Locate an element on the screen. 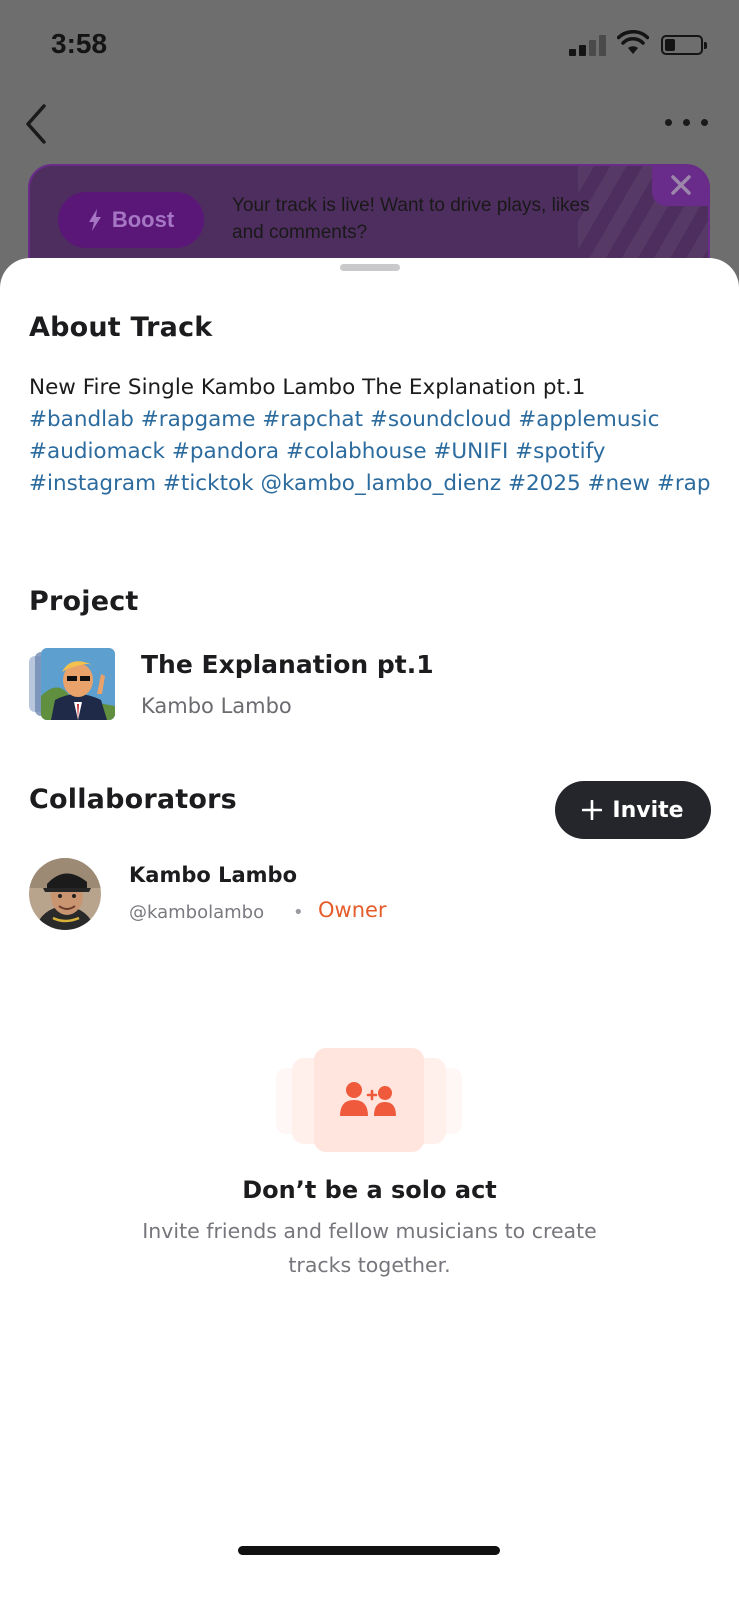 The image size is (739, 1600). empty-state-title: Don’t be a solo act is located at coordinates (369, 1190).